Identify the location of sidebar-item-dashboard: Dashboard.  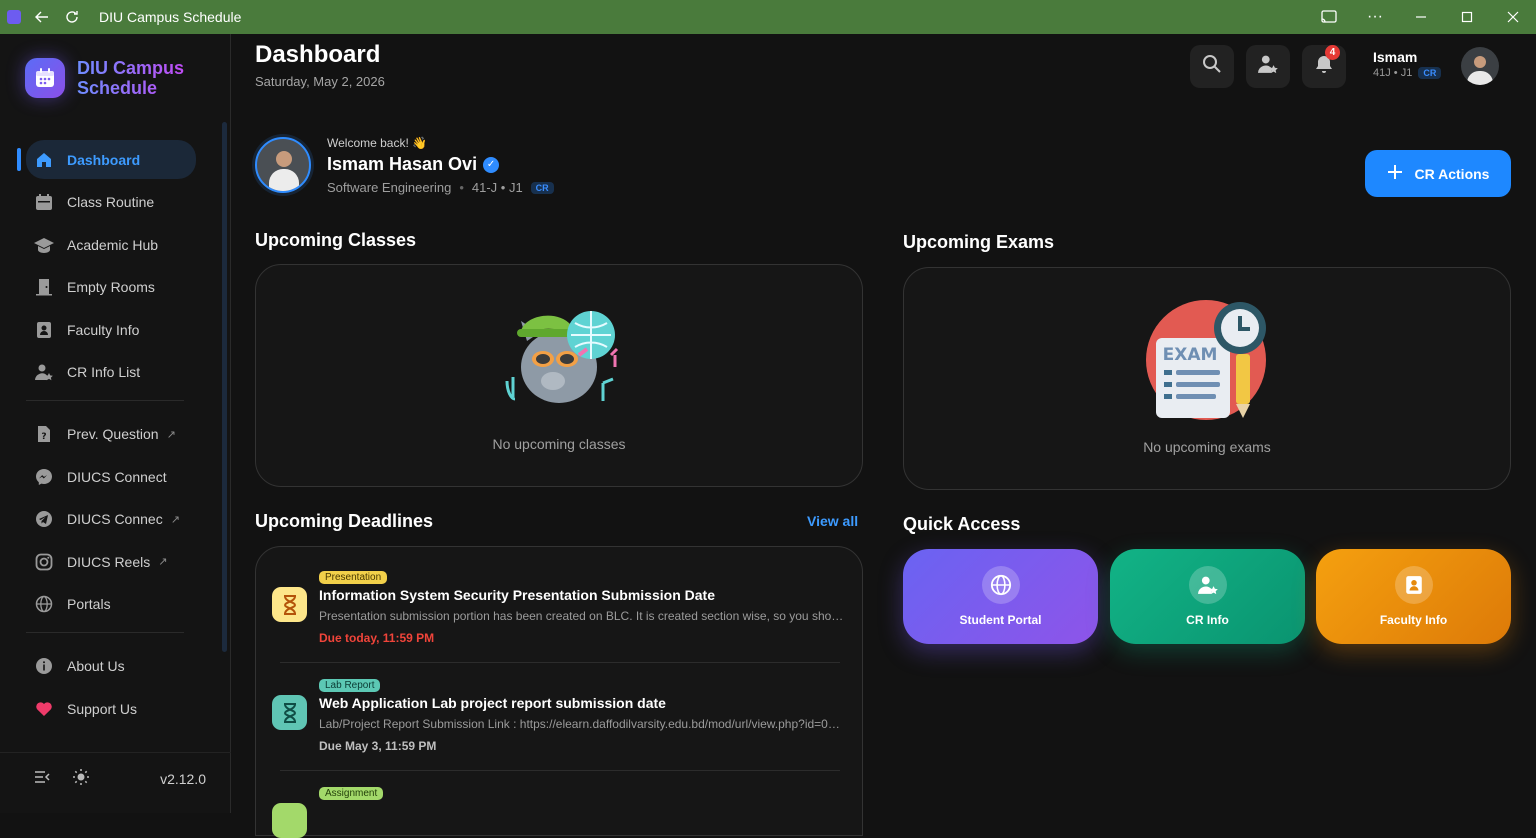
(110, 159).